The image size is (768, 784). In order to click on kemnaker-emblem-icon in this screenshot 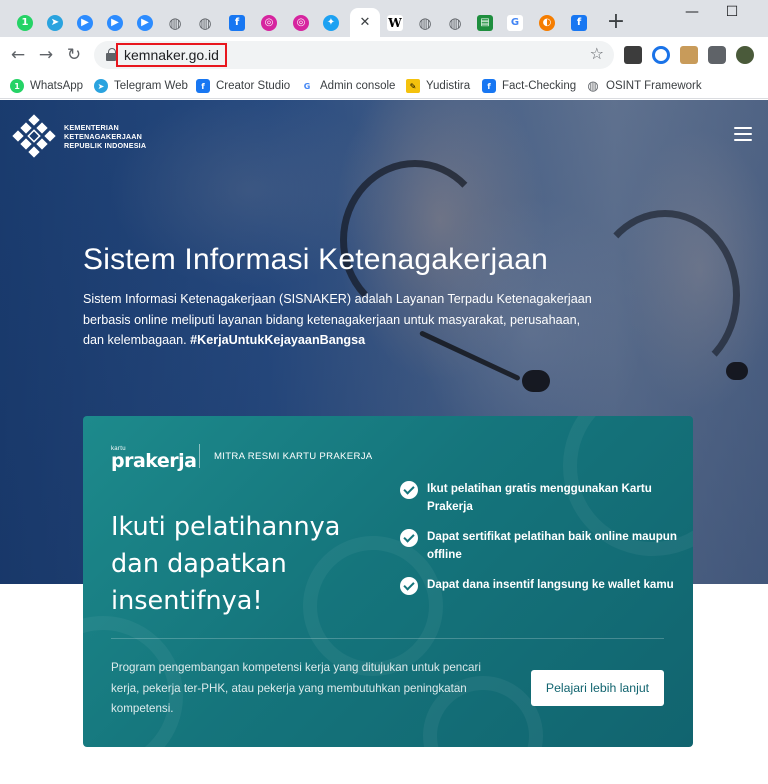, I will do `click(34, 136)`.